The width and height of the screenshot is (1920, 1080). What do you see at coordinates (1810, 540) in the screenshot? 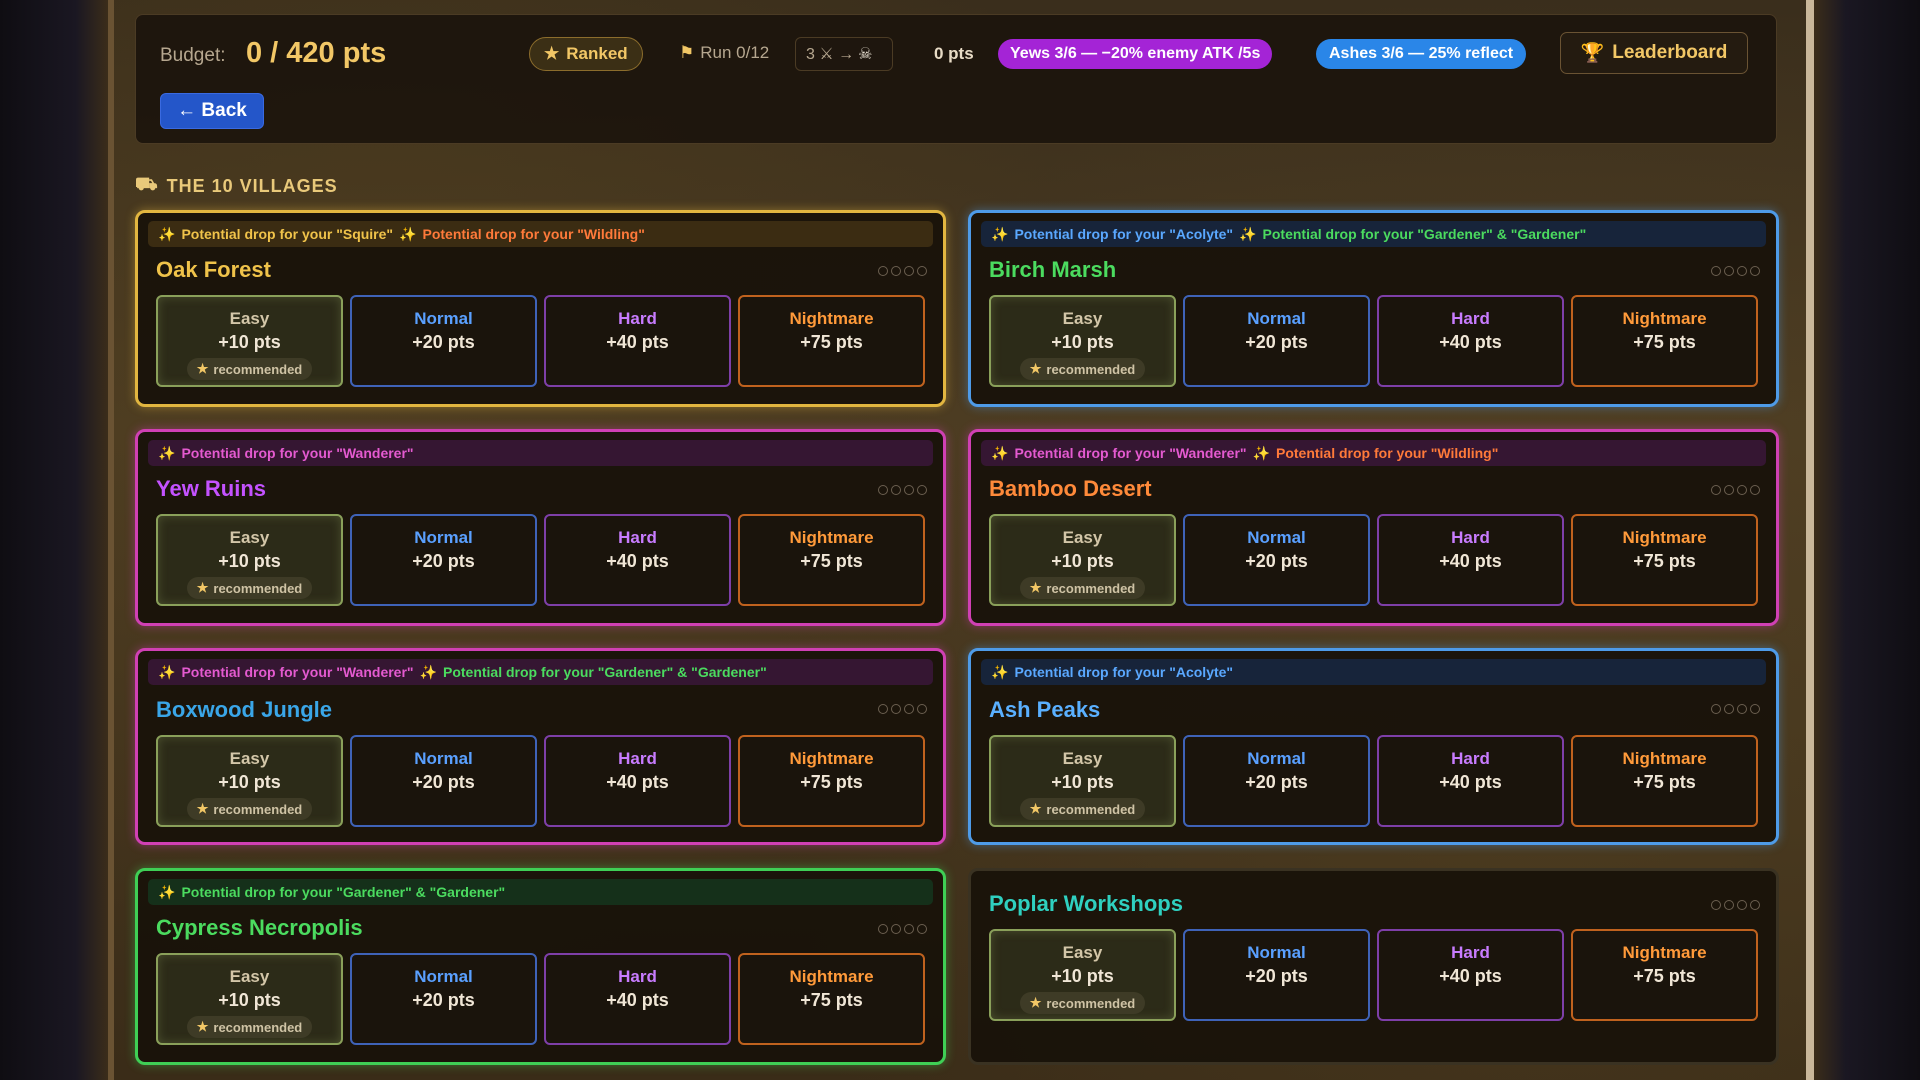
I see `scrollbar` at bounding box center [1810, 540].